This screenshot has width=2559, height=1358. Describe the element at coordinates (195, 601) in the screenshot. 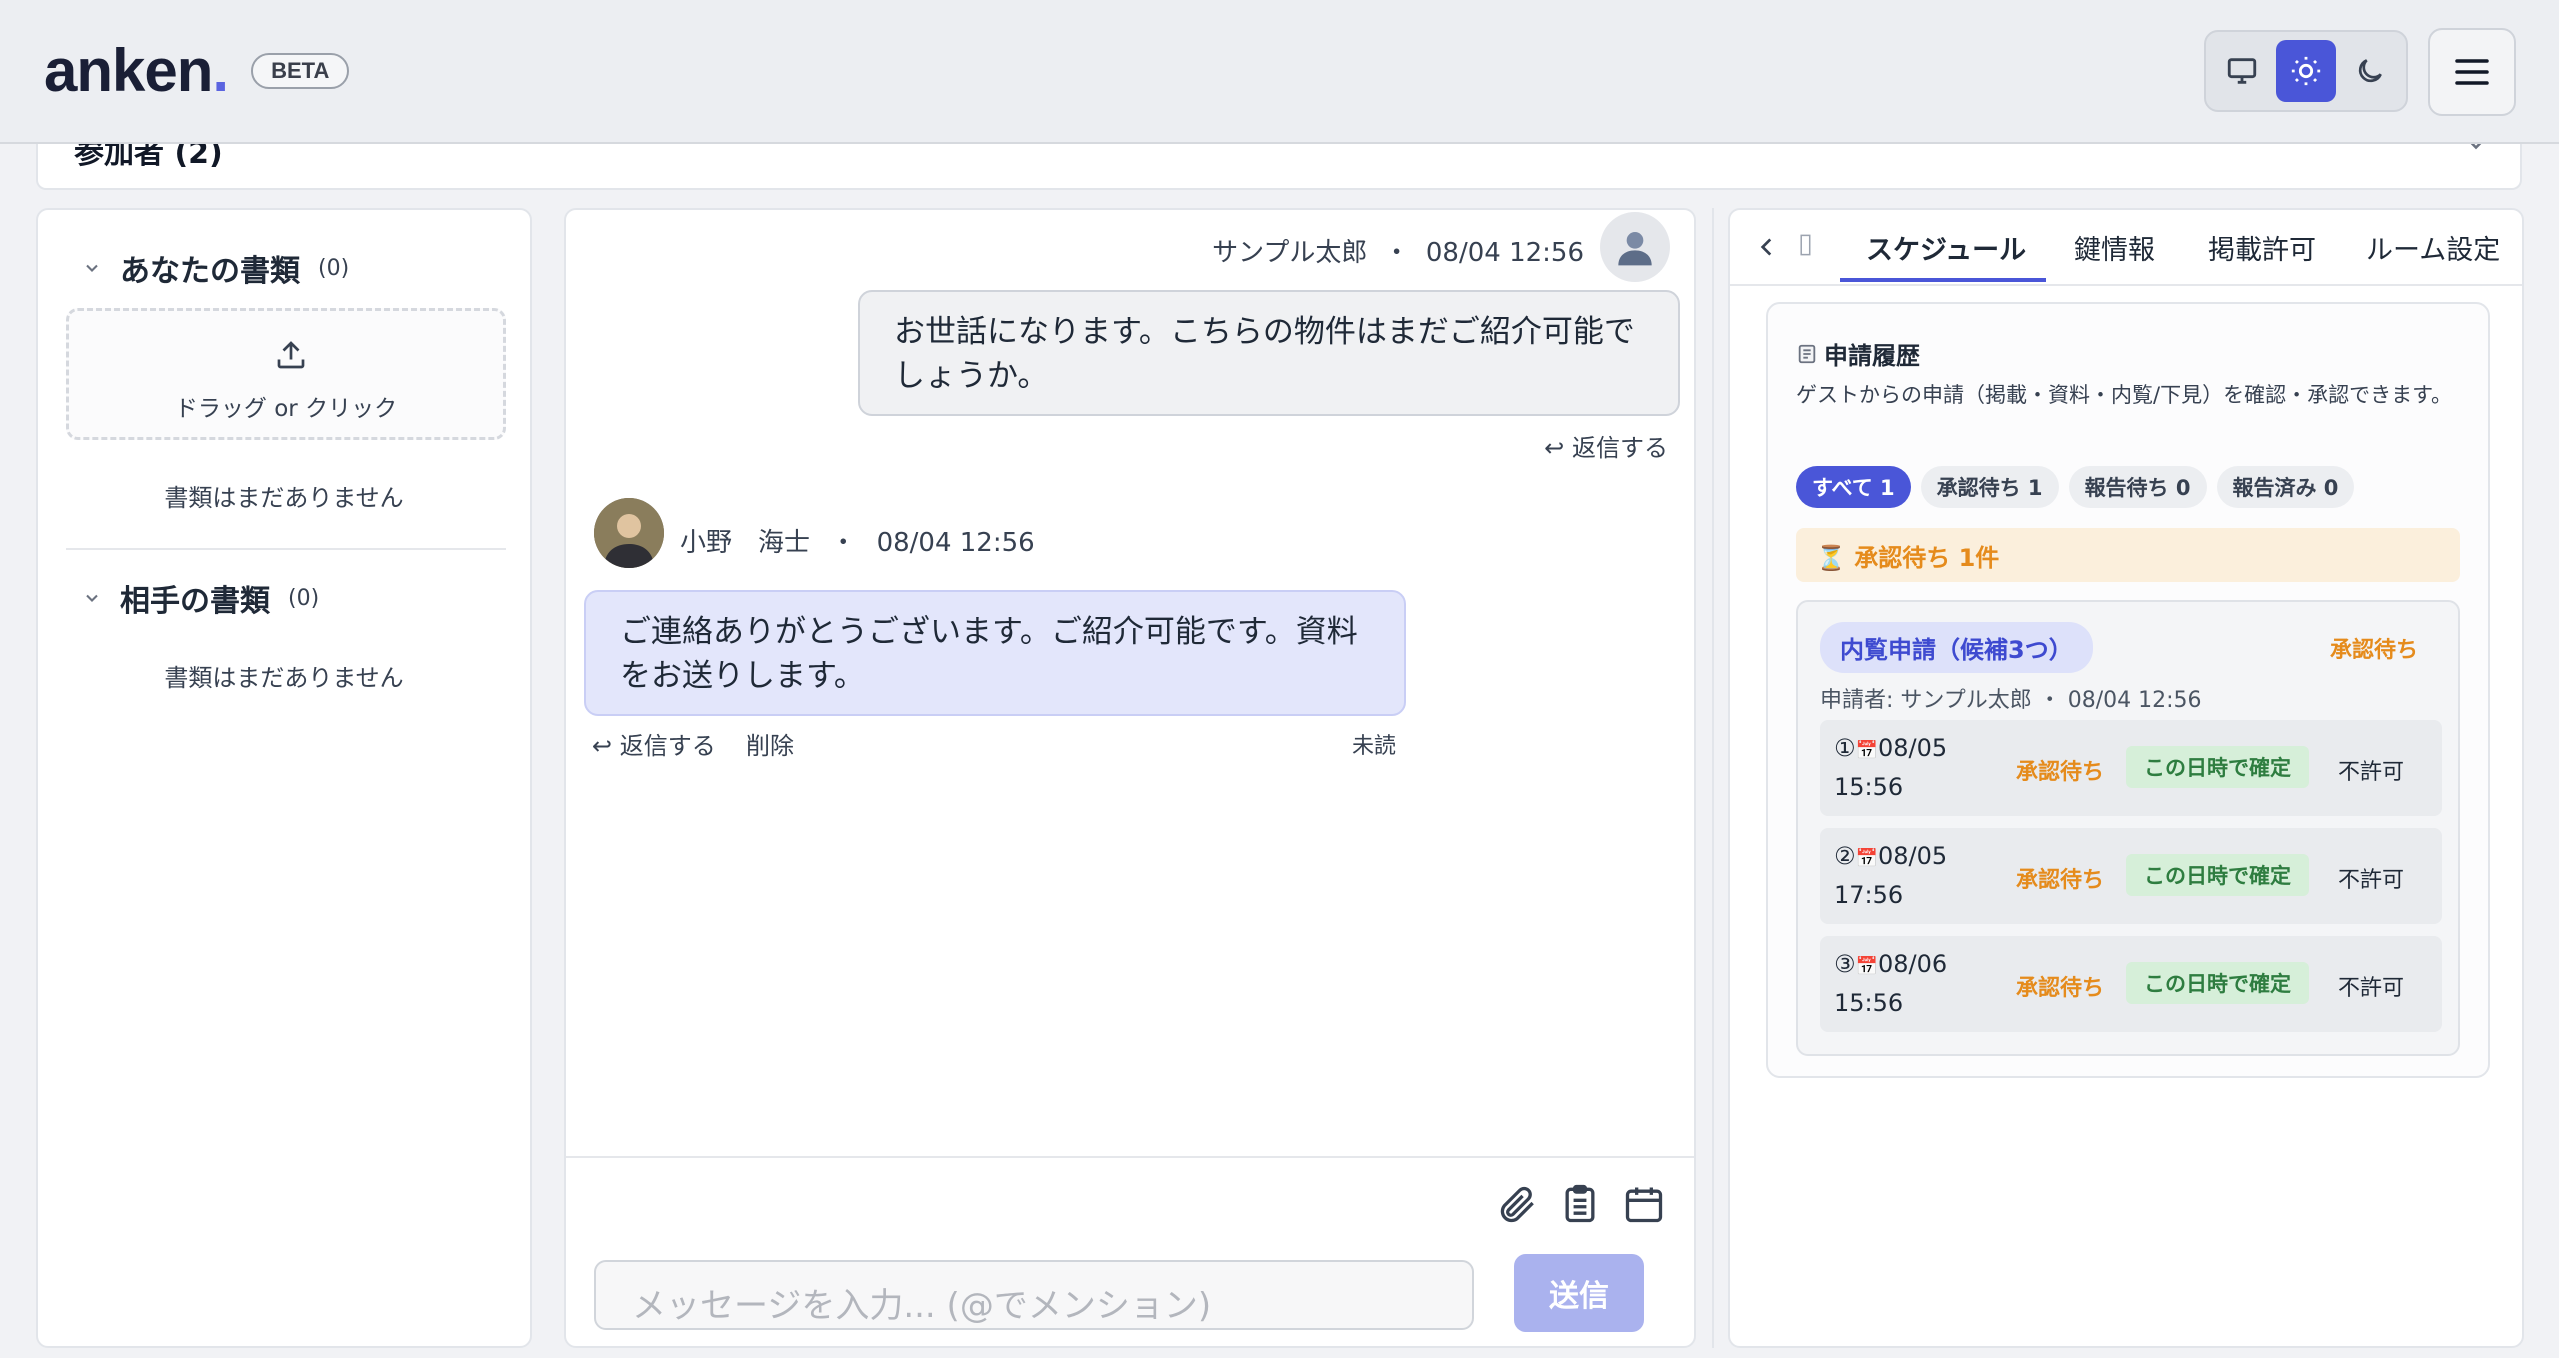

I see `their-documents-title: 相手の書類` at that location.